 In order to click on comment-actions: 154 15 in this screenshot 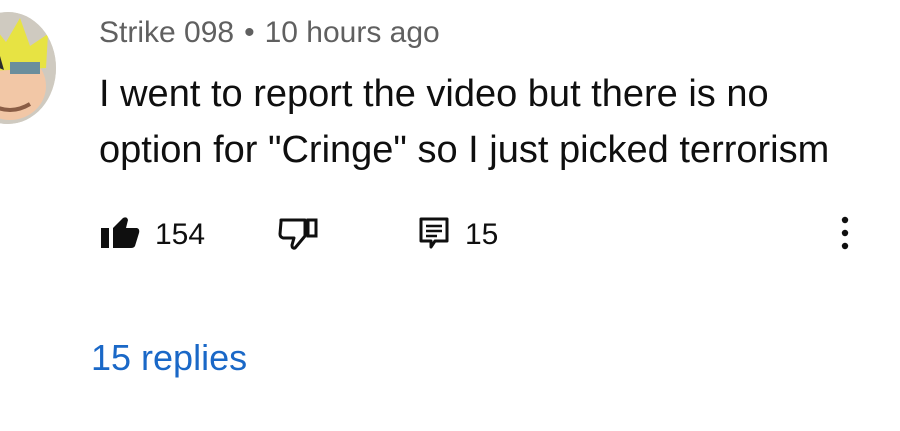, I will do `click(489, 235)`.